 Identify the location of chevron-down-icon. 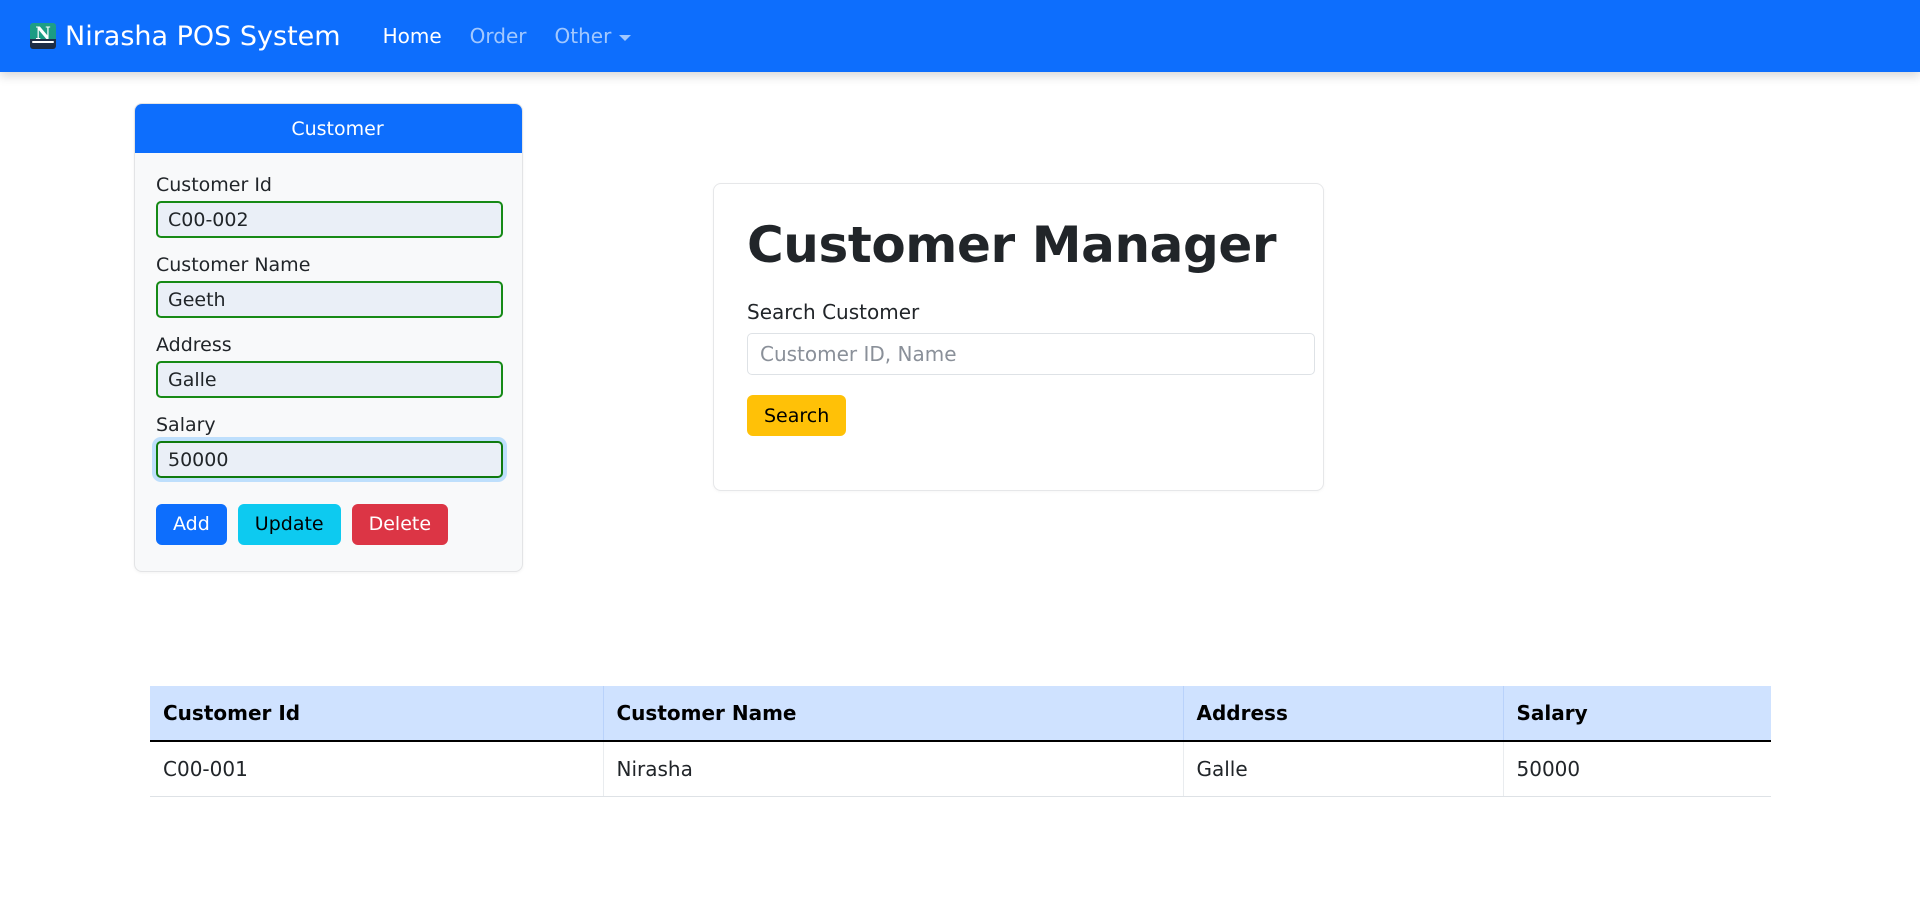
(625, 37).